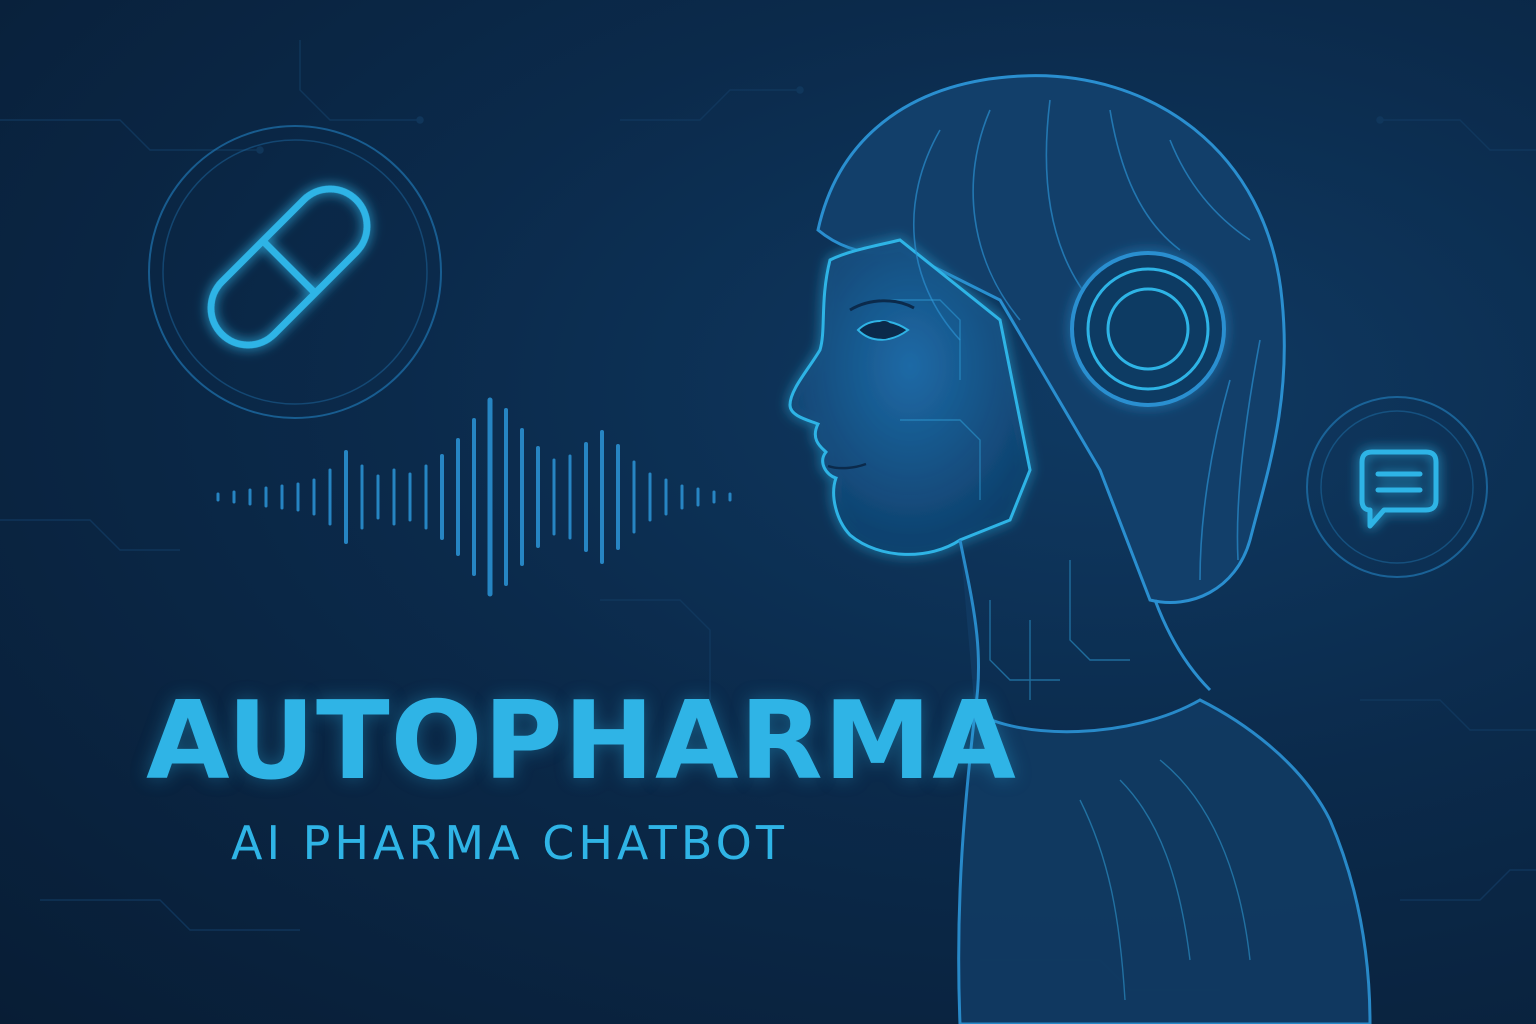  I want to click on chat-bubble-icon, so click(1399, 489).